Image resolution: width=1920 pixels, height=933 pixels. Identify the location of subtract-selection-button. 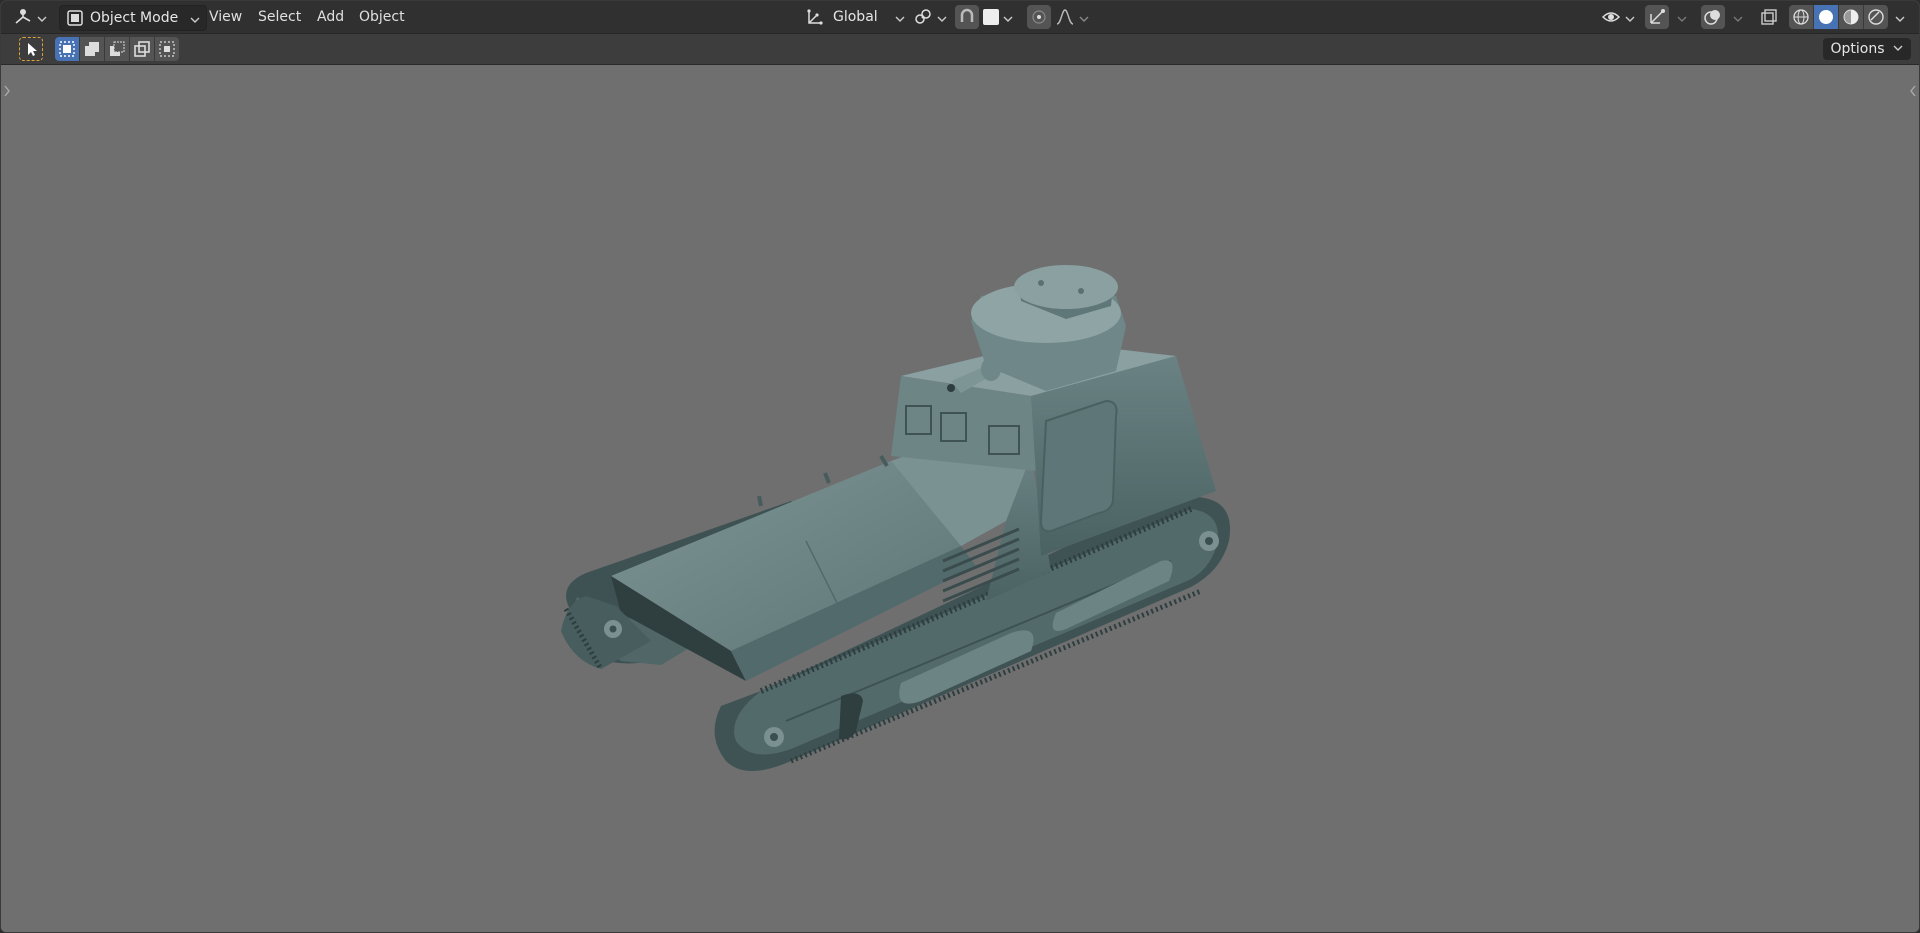
(117, 49).